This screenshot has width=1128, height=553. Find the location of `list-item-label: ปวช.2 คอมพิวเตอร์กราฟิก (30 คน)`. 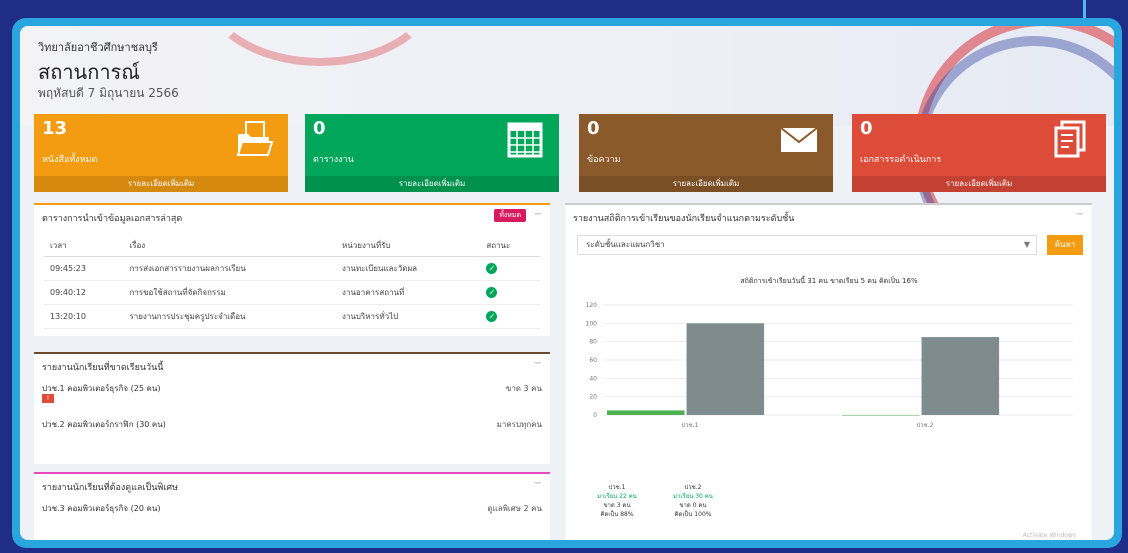

list-item-label: ปวช.2 คอมพิวเตอร์กราฟิก (30 คน) is located at coordinates (104, 424).